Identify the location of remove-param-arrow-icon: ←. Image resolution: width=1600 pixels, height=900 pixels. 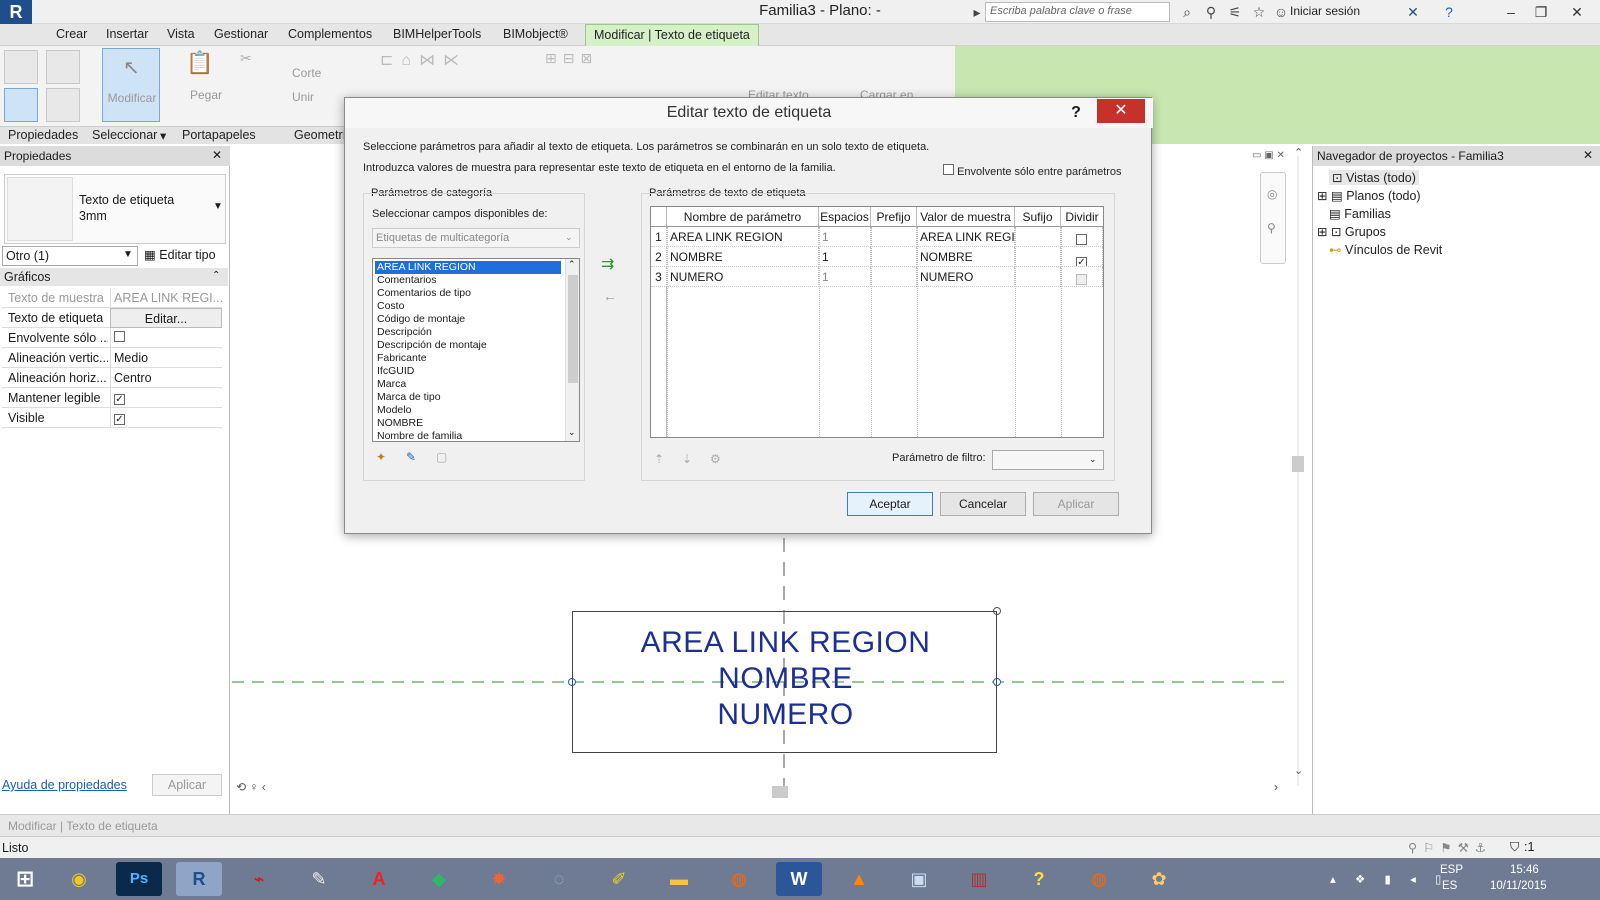
(610, 296).